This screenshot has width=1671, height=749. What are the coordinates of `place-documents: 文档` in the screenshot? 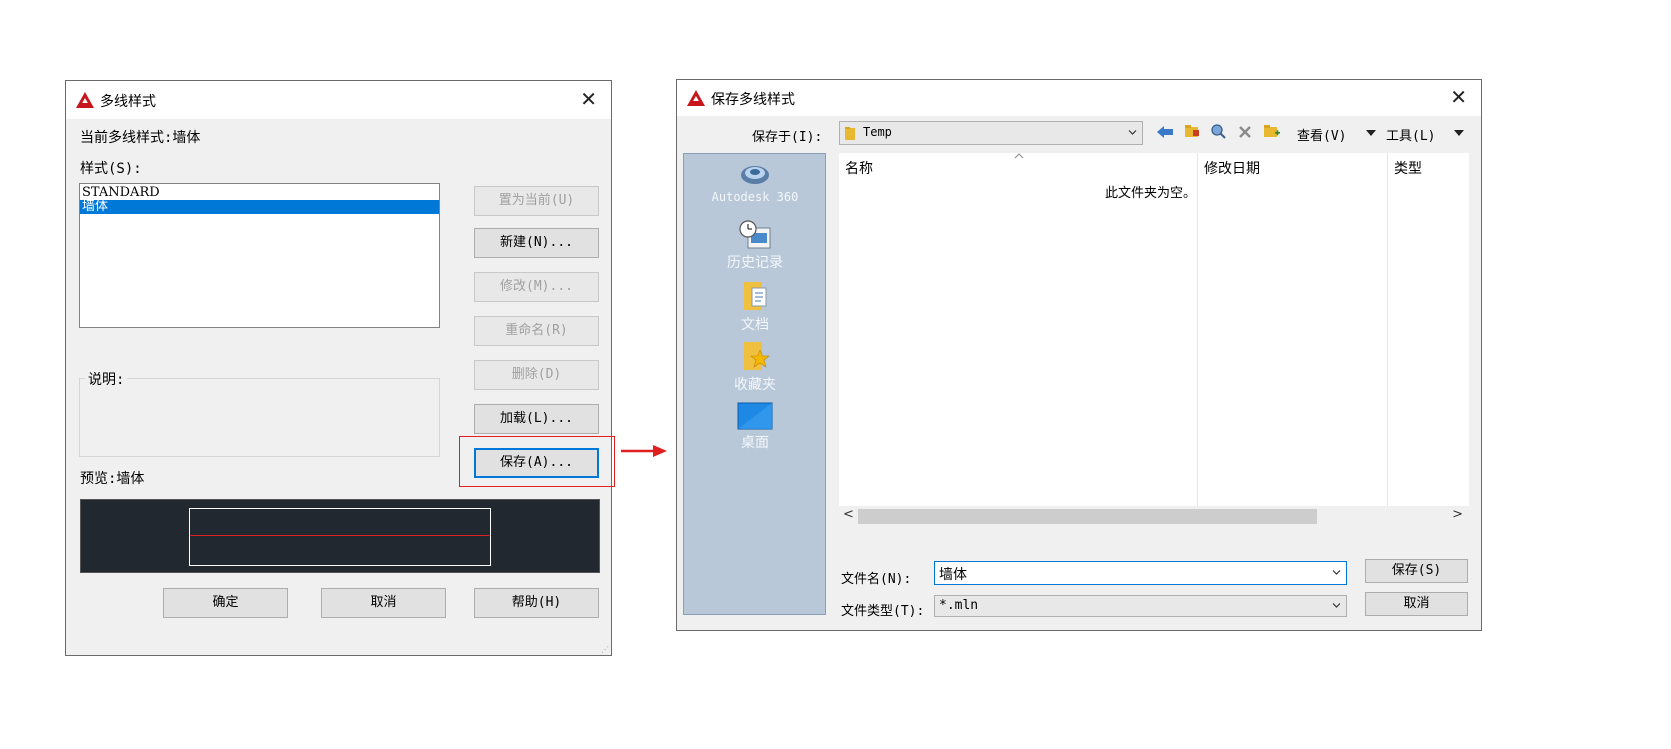 It's located at (755, 307).